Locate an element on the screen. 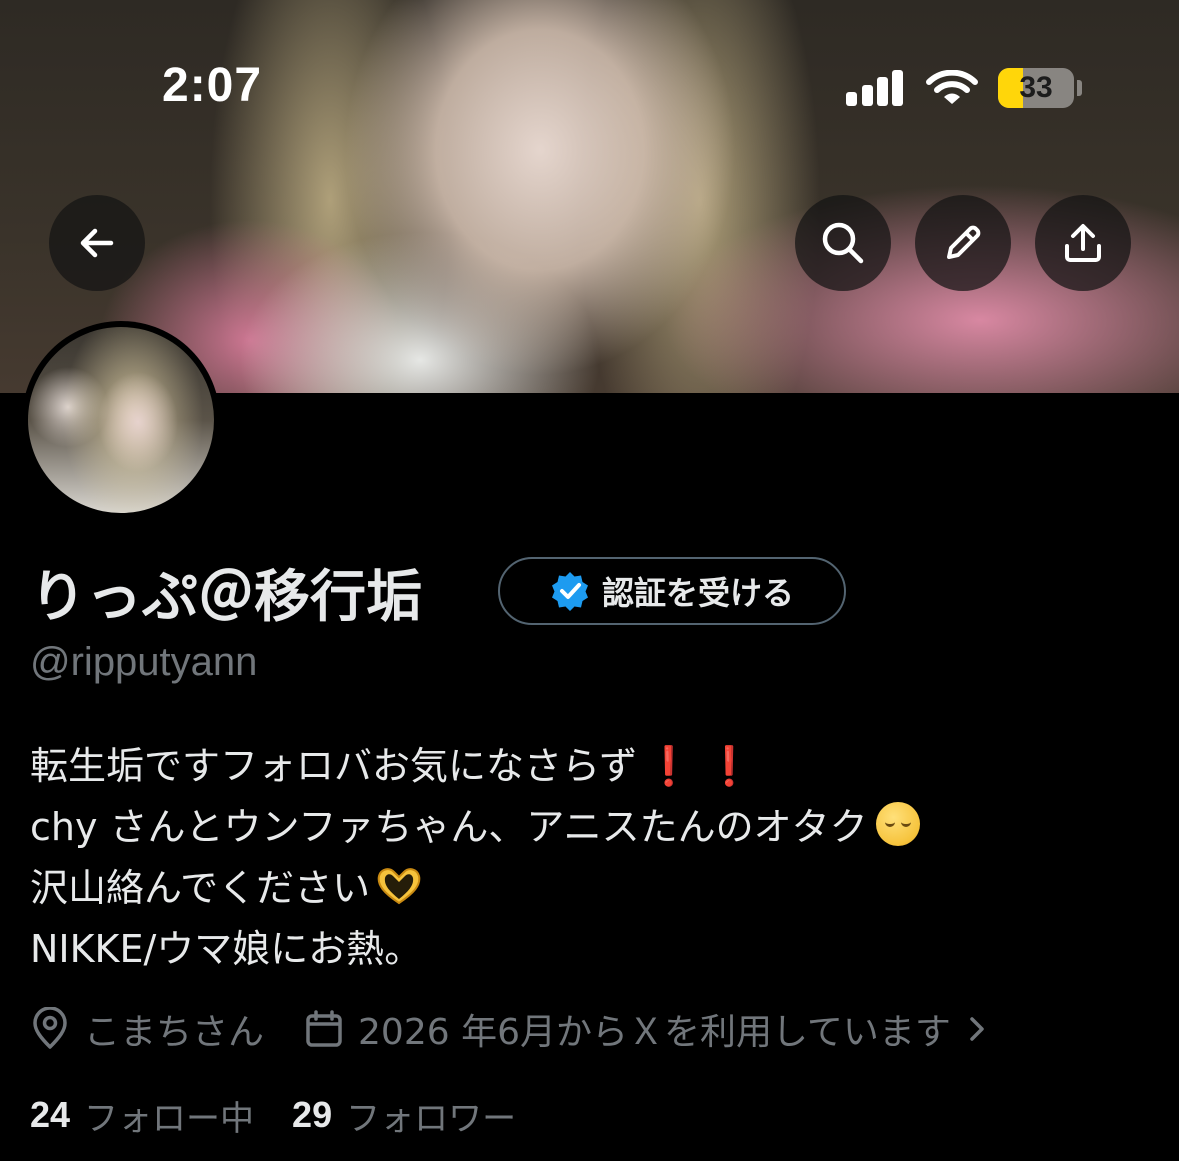 The image size is (1179, 1161). following-count: 24 is located at coordinates (50, 1114).